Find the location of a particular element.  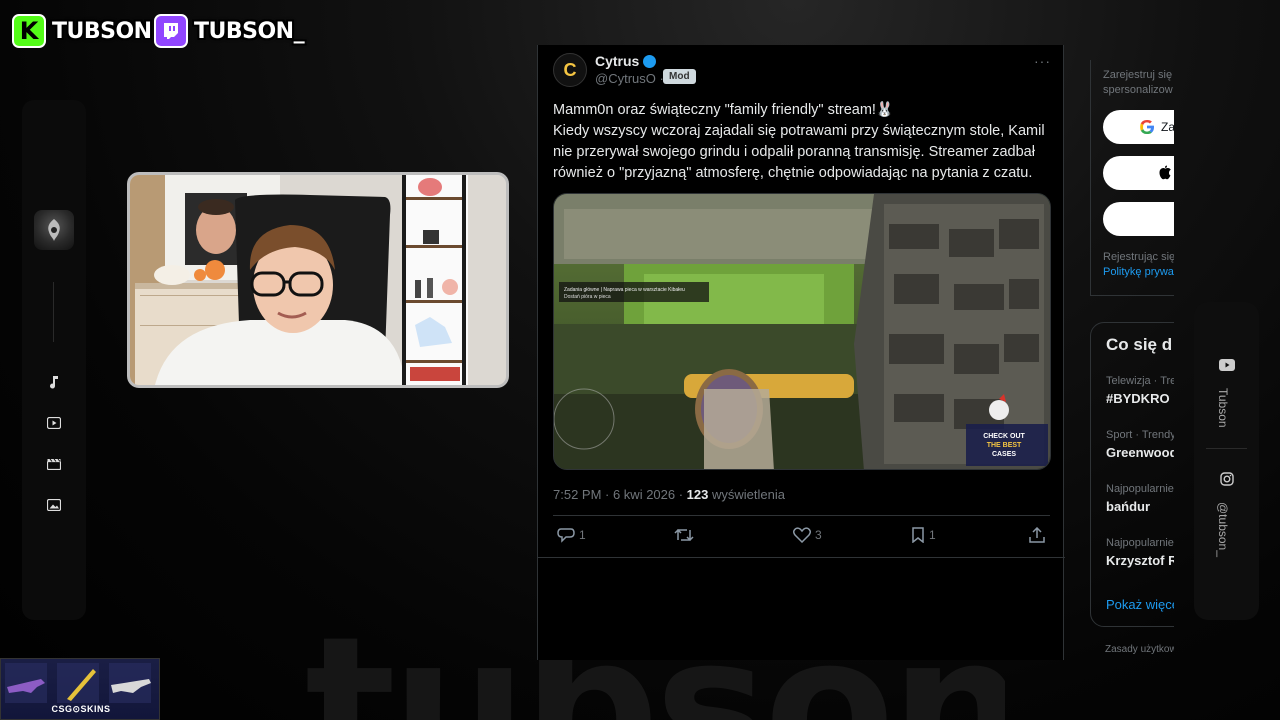

trend-item: Telewizja · Tre #BYDKRO is located at coordinates (1140, 390).